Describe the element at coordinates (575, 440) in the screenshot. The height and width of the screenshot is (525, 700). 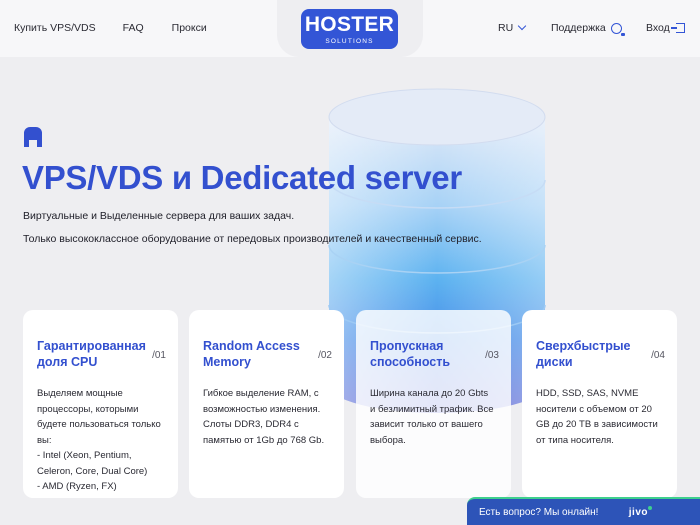
I see `card-line: от типа носителя.` at that location.